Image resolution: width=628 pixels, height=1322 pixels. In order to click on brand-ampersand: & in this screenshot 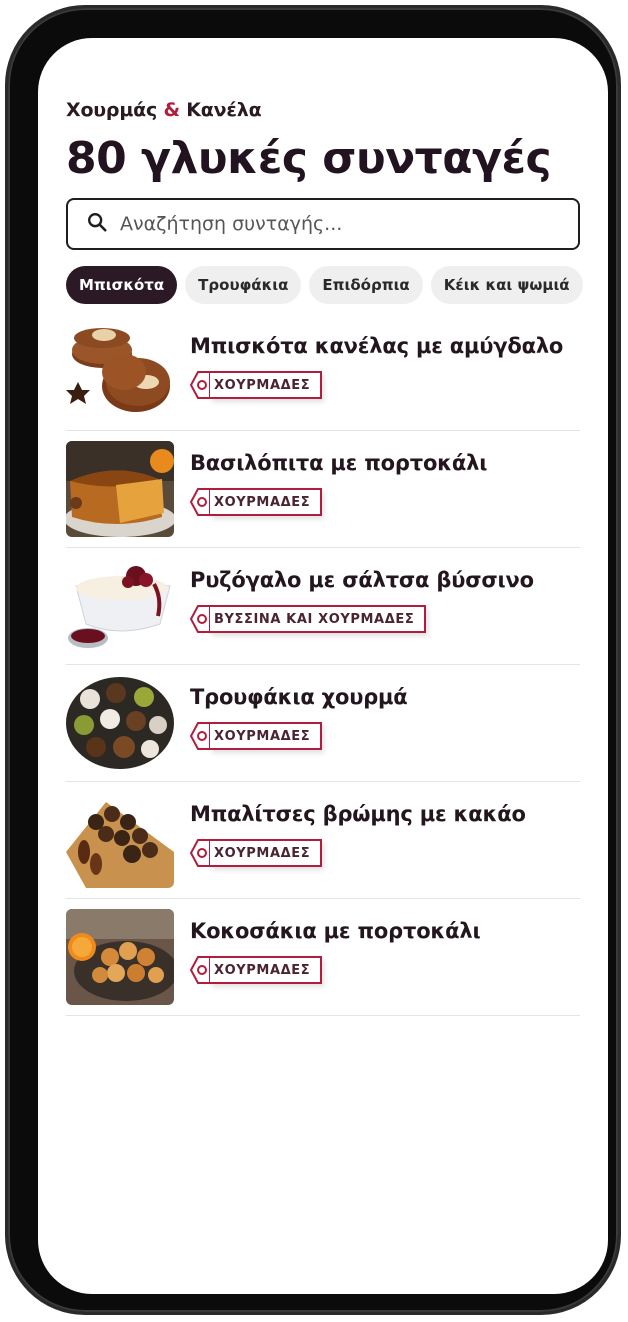, I will do `click(171, 110)`.